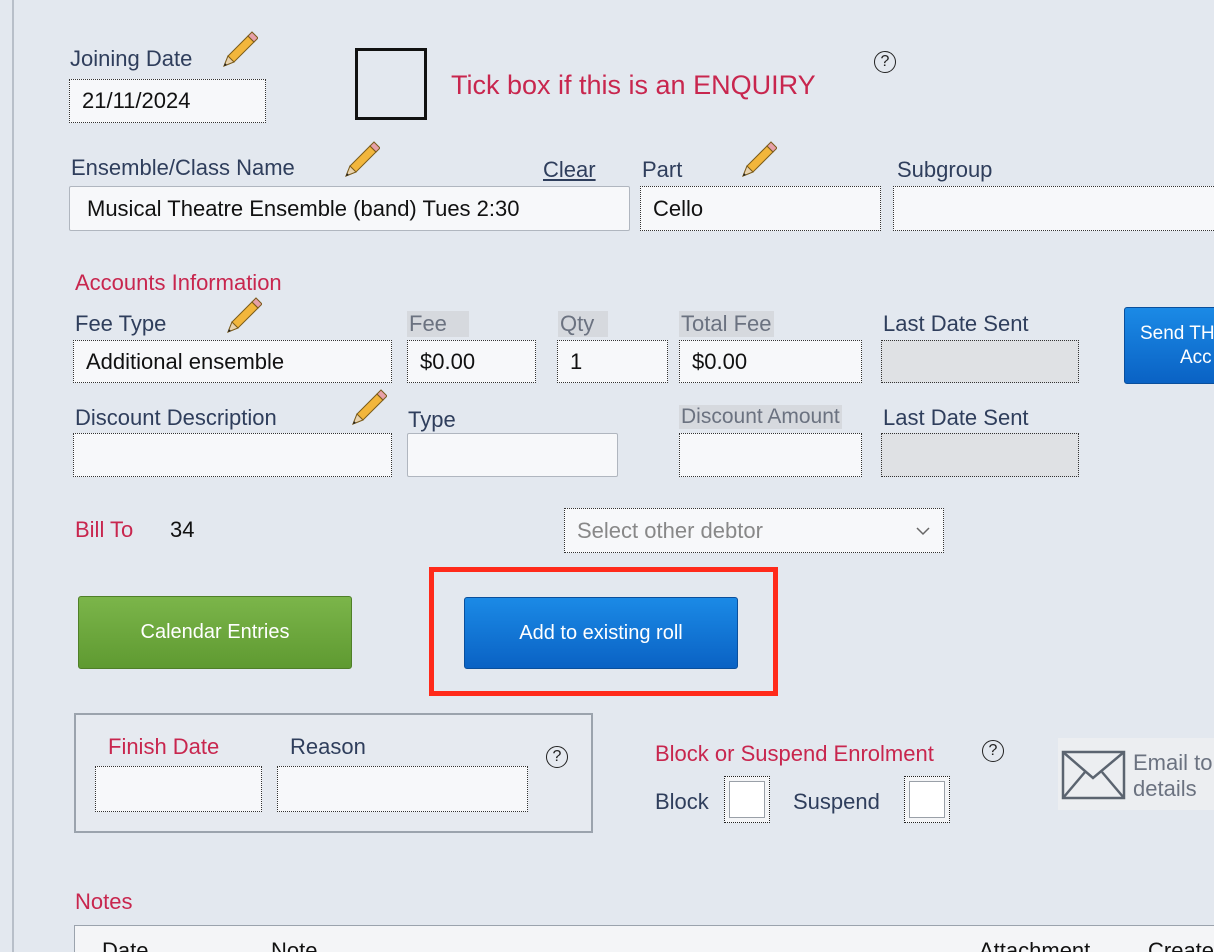  I want to click on qty-field: 1, so click(612, 361).